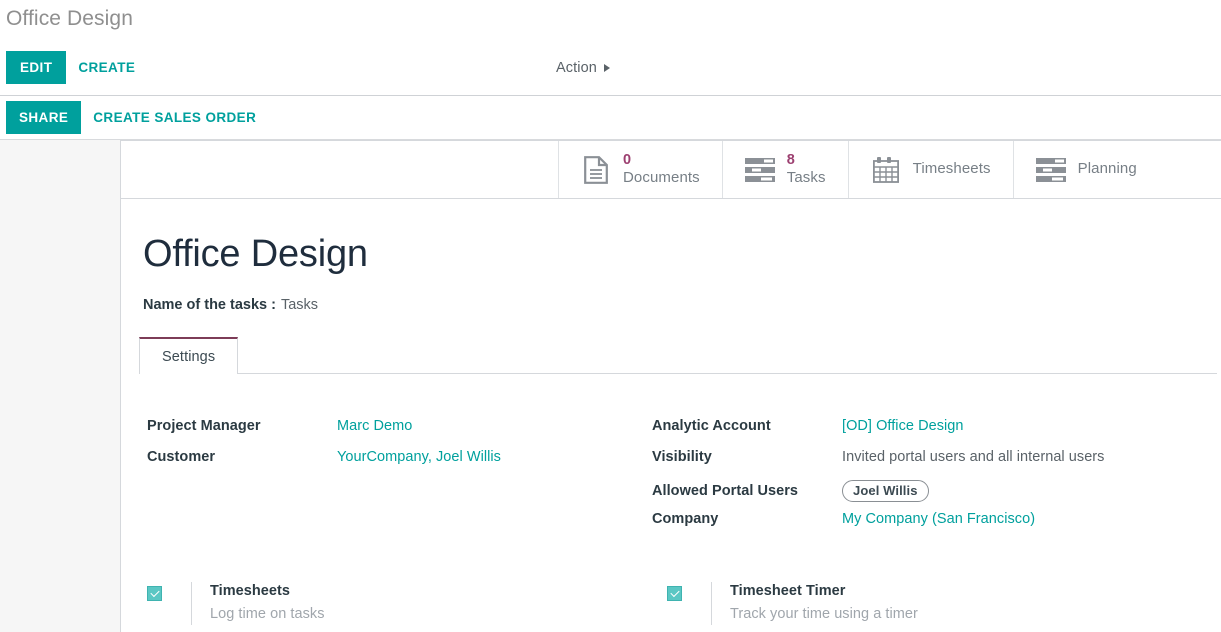 This screenshot has width=1221, height=632. Describe the element at coordinates (790, 159) in the screenshot. I see `stat-button-tasks-value: 8` at that location.